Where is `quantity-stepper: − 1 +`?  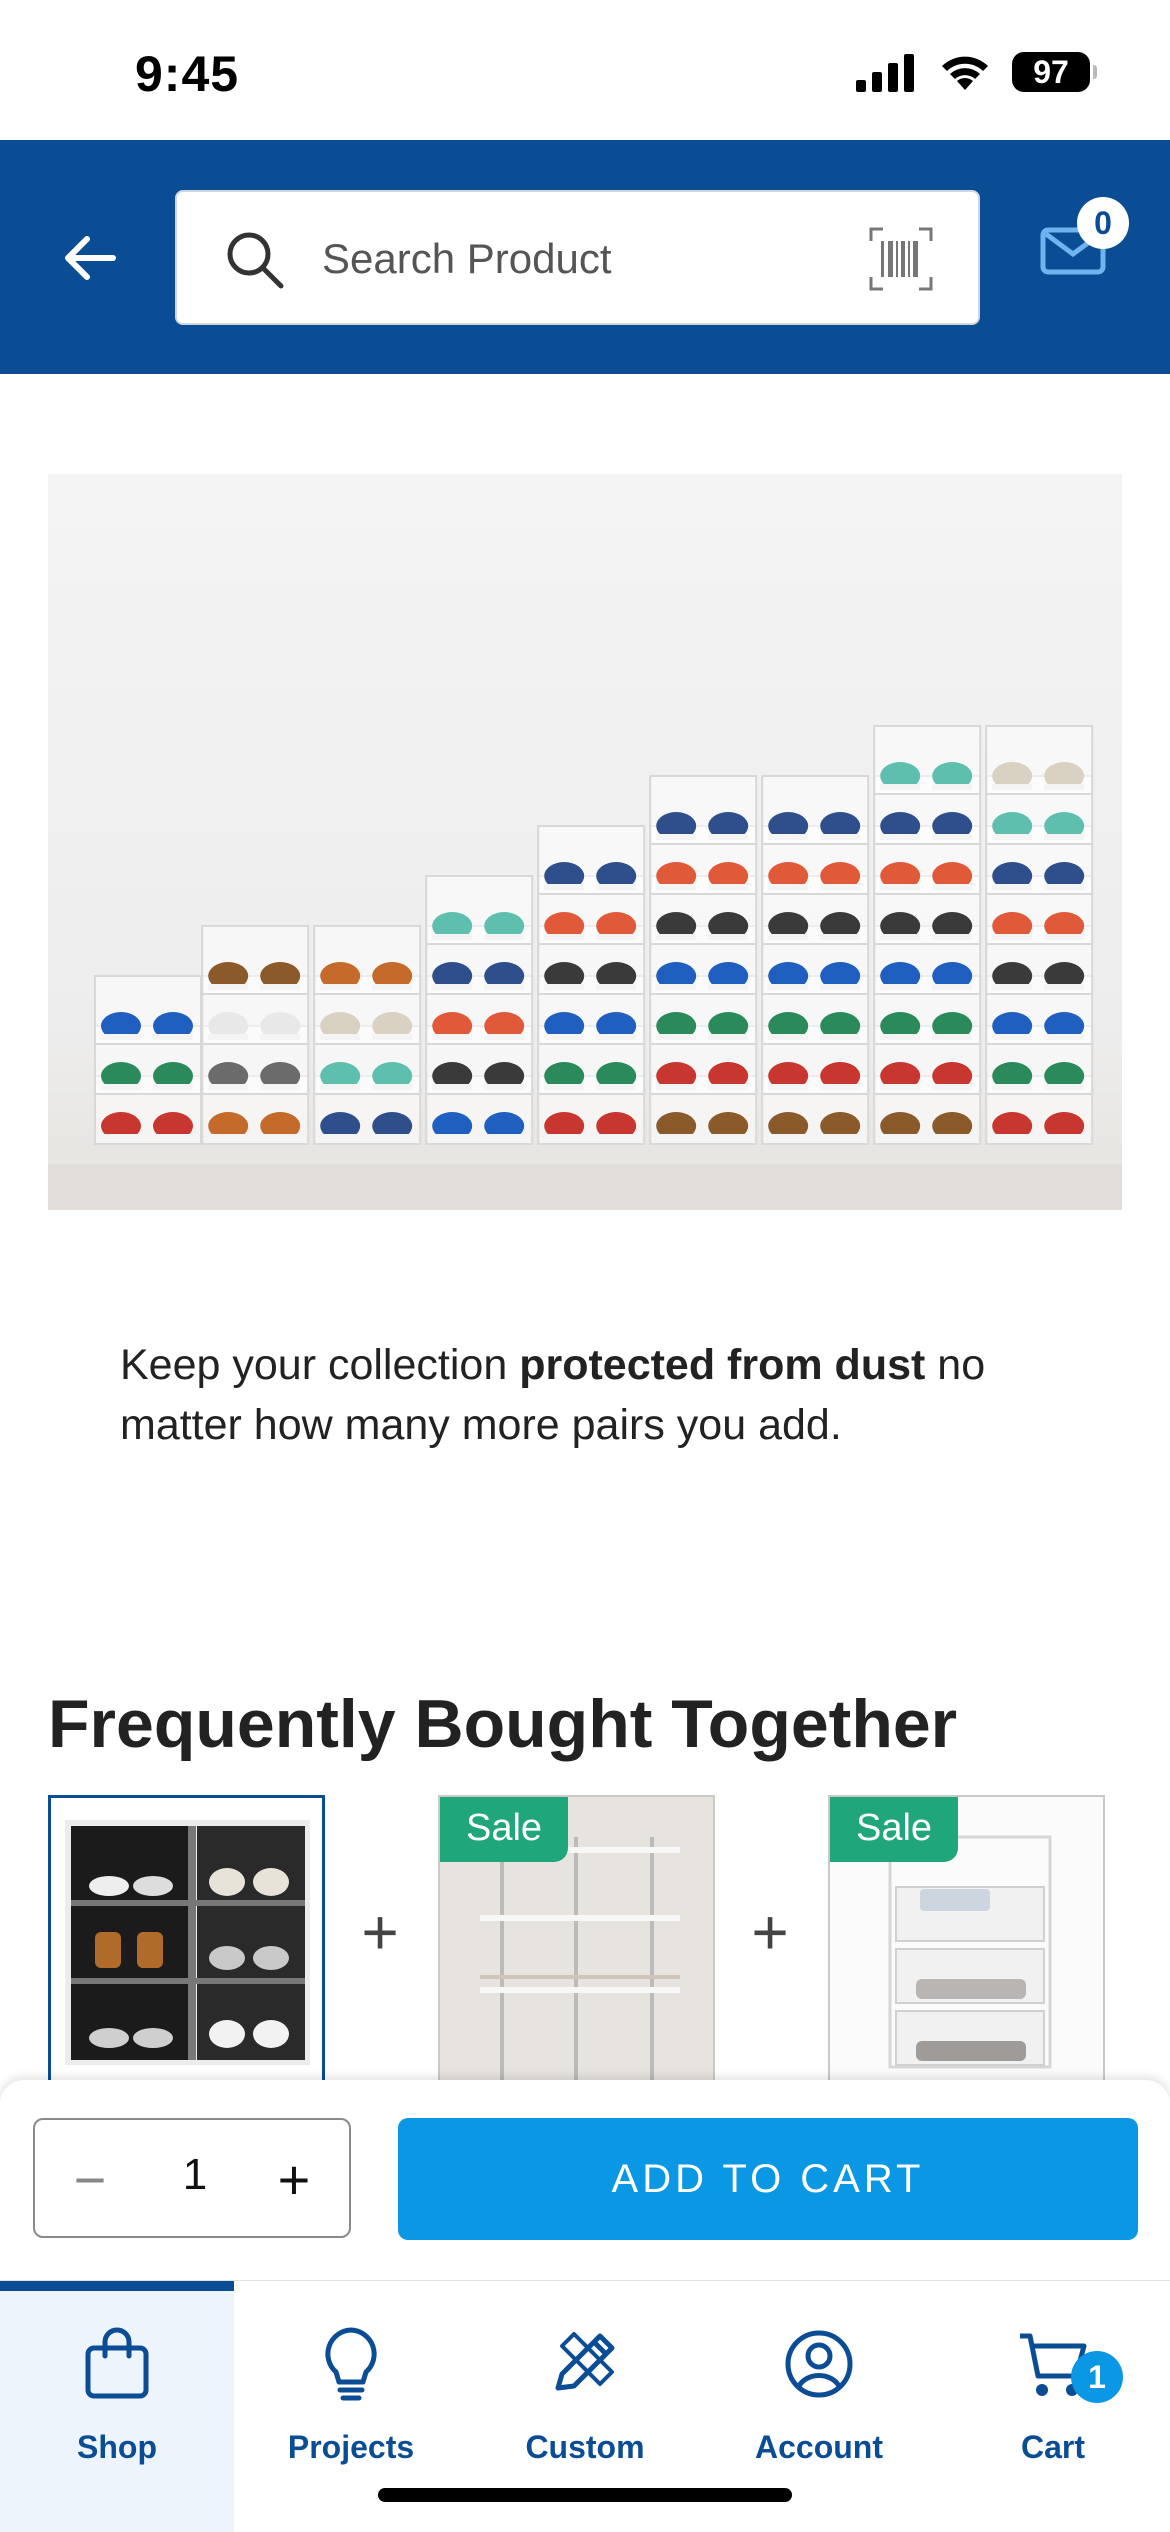
quantity-stepper: − 1 + is located at coordinates (192, 2178).